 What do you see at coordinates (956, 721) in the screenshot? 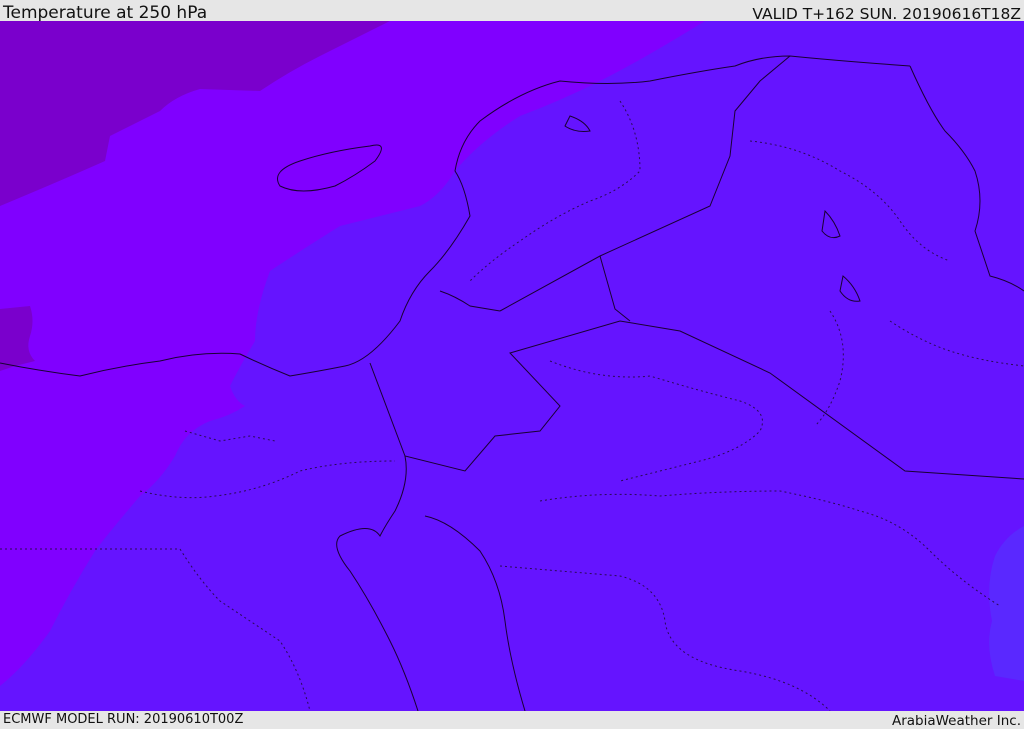
I see `provider-label: ArabiaWeather Inc.` at bounding box center [956, 721].